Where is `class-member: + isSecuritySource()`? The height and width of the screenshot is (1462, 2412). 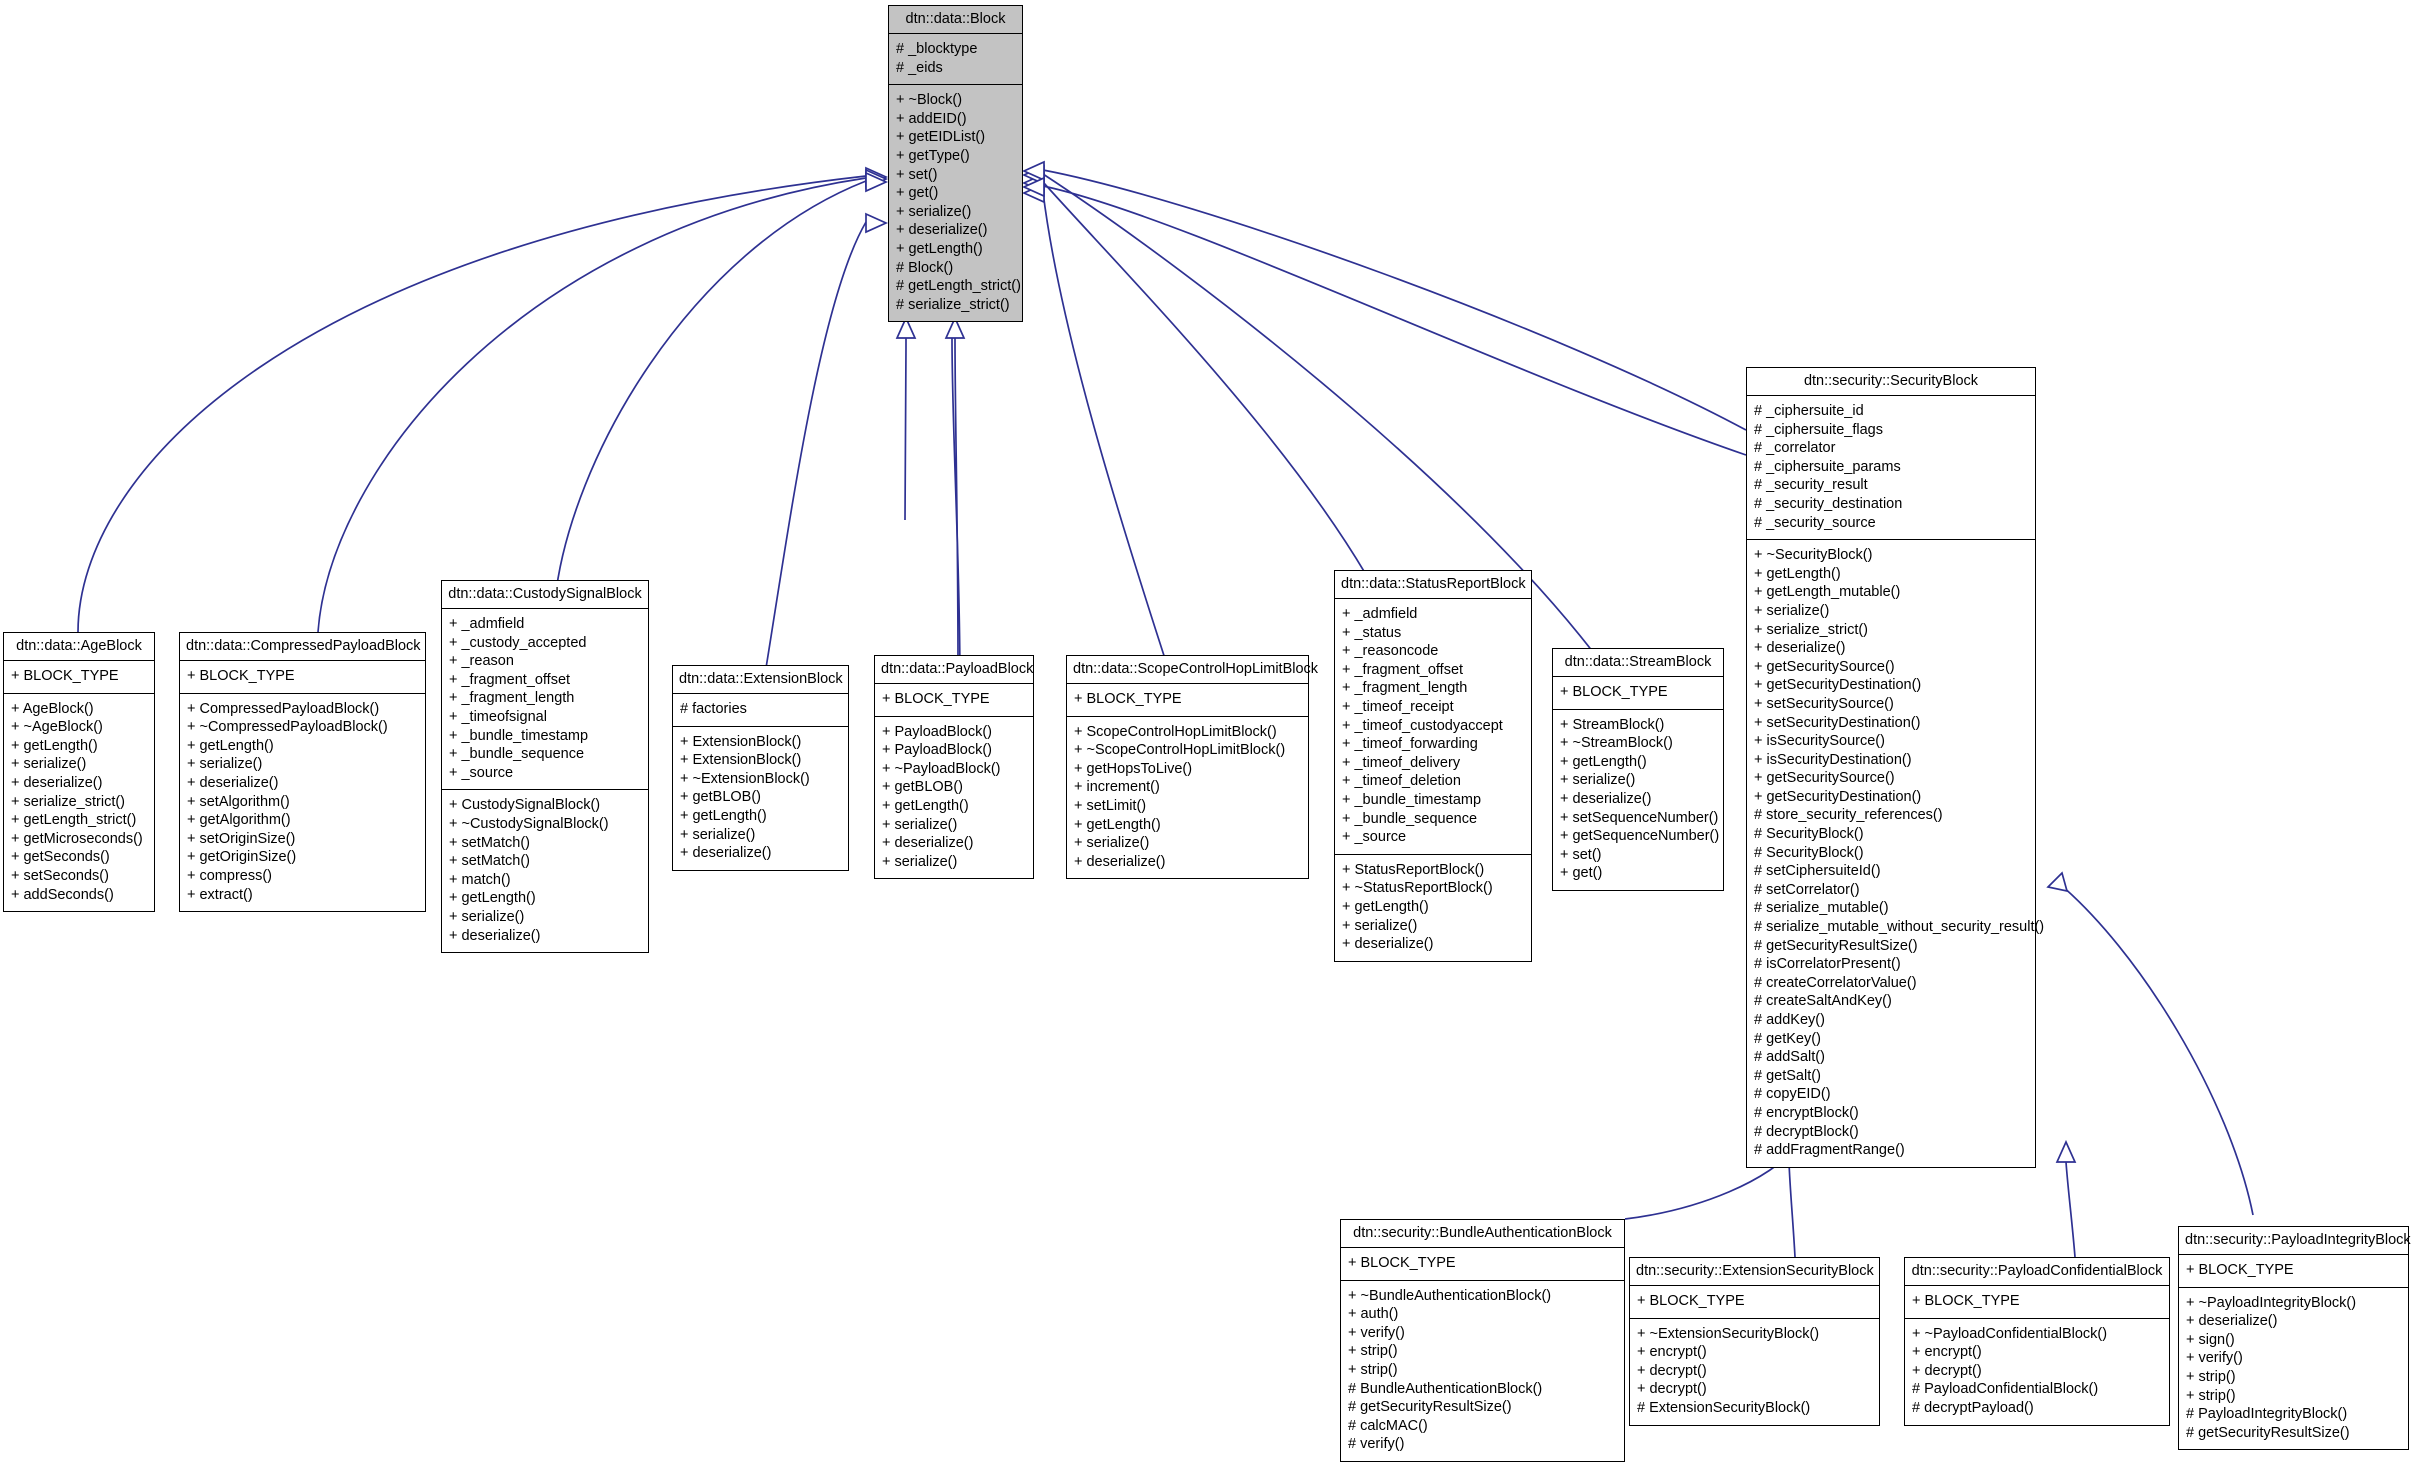 class-member: + isSecuritySource() is located at coordinates (1819, 741).